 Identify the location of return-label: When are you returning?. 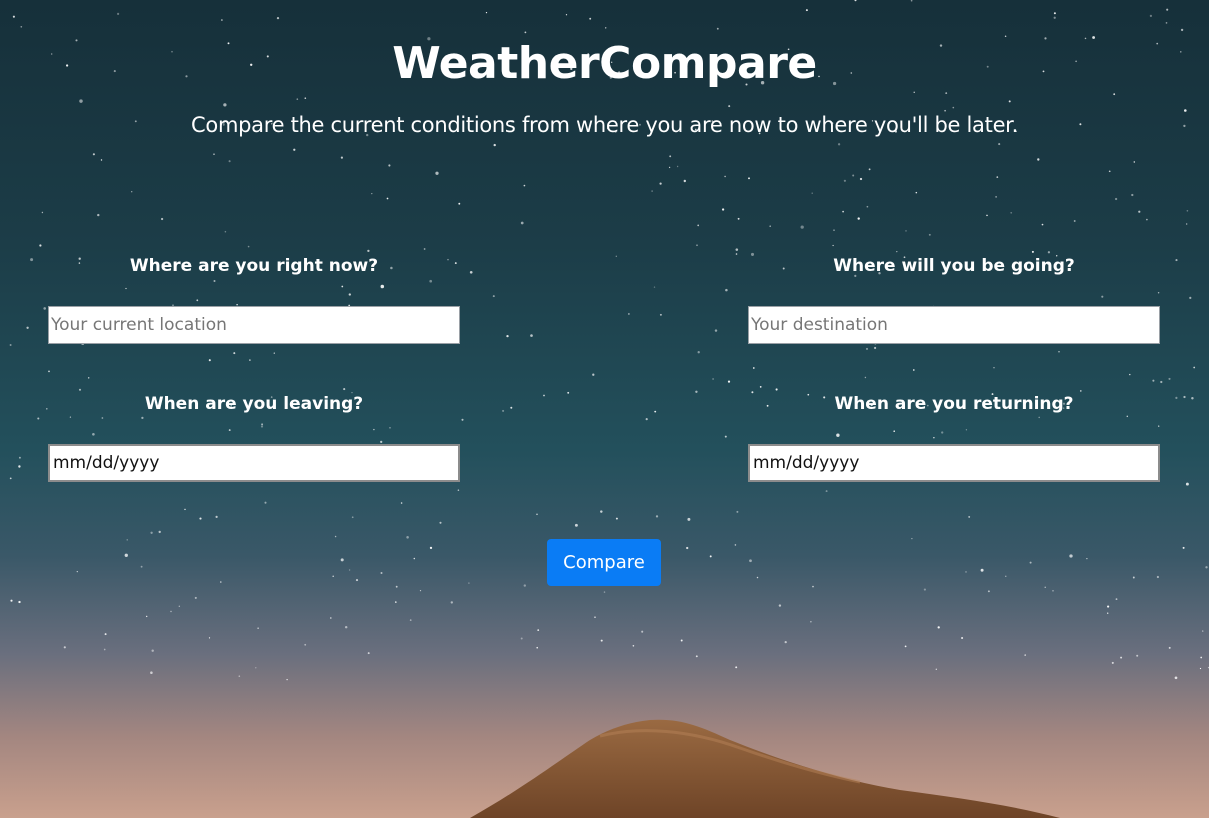
(954, 404).